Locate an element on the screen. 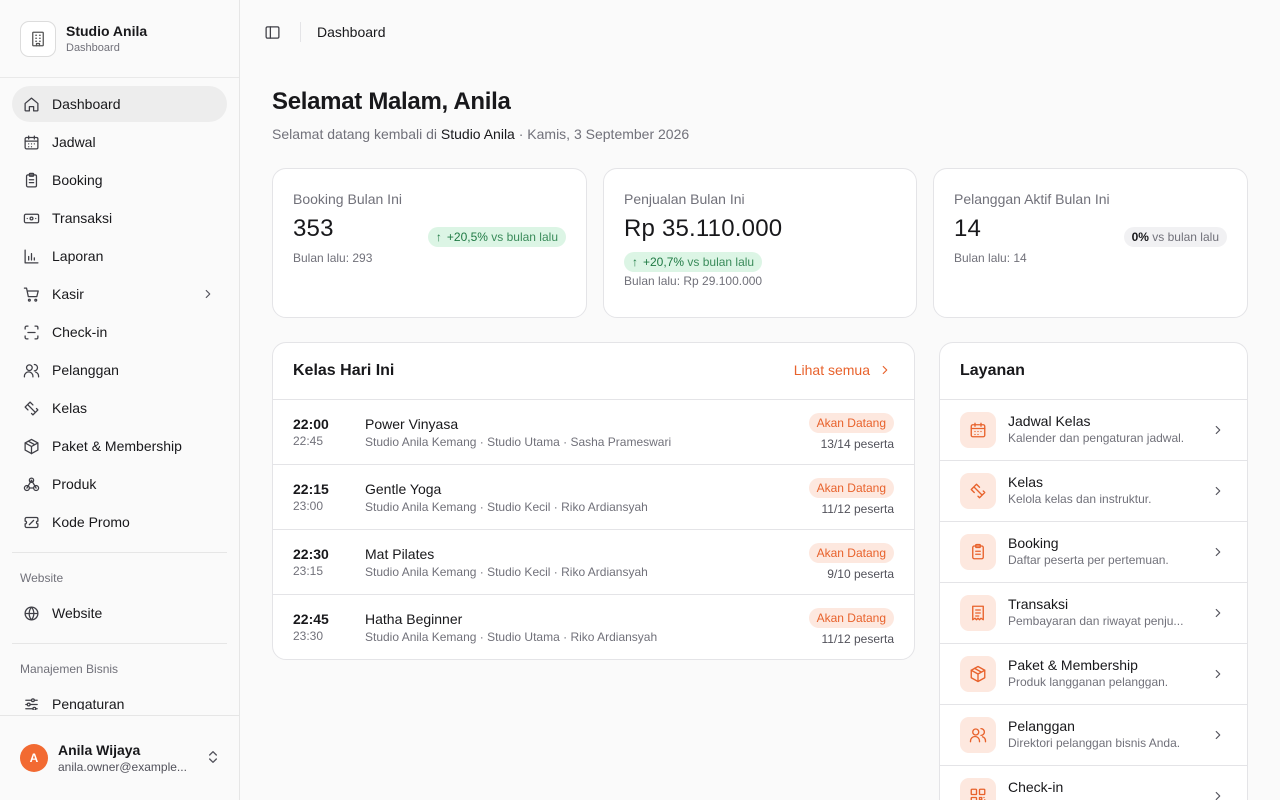 This screenshot has width=1280, height=800. see-all-link: Lihat semua is located at coordinates (843, 370).